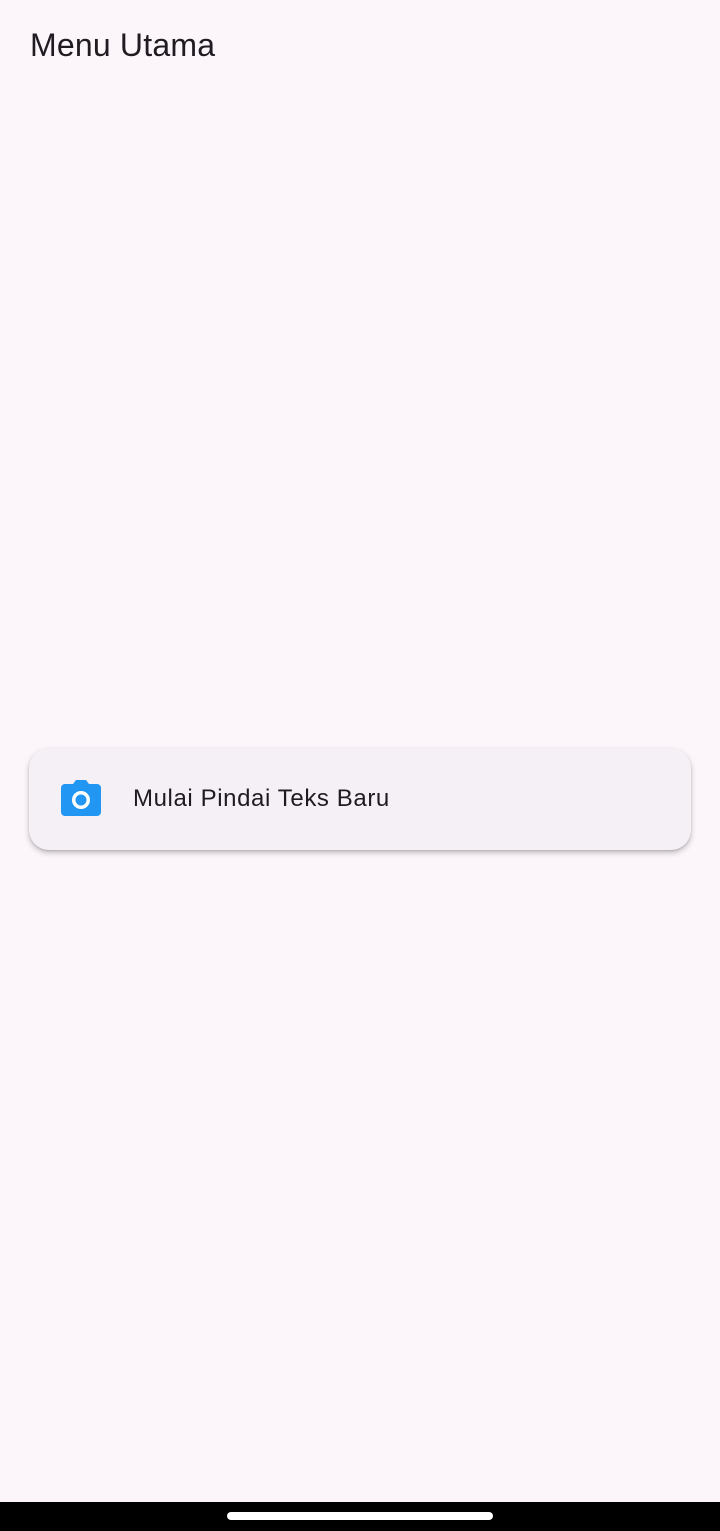 The image size is (720, 1531). Describe the element at coordinates (360, 1516) in the screenshot. I see `home-indicator` at that location.